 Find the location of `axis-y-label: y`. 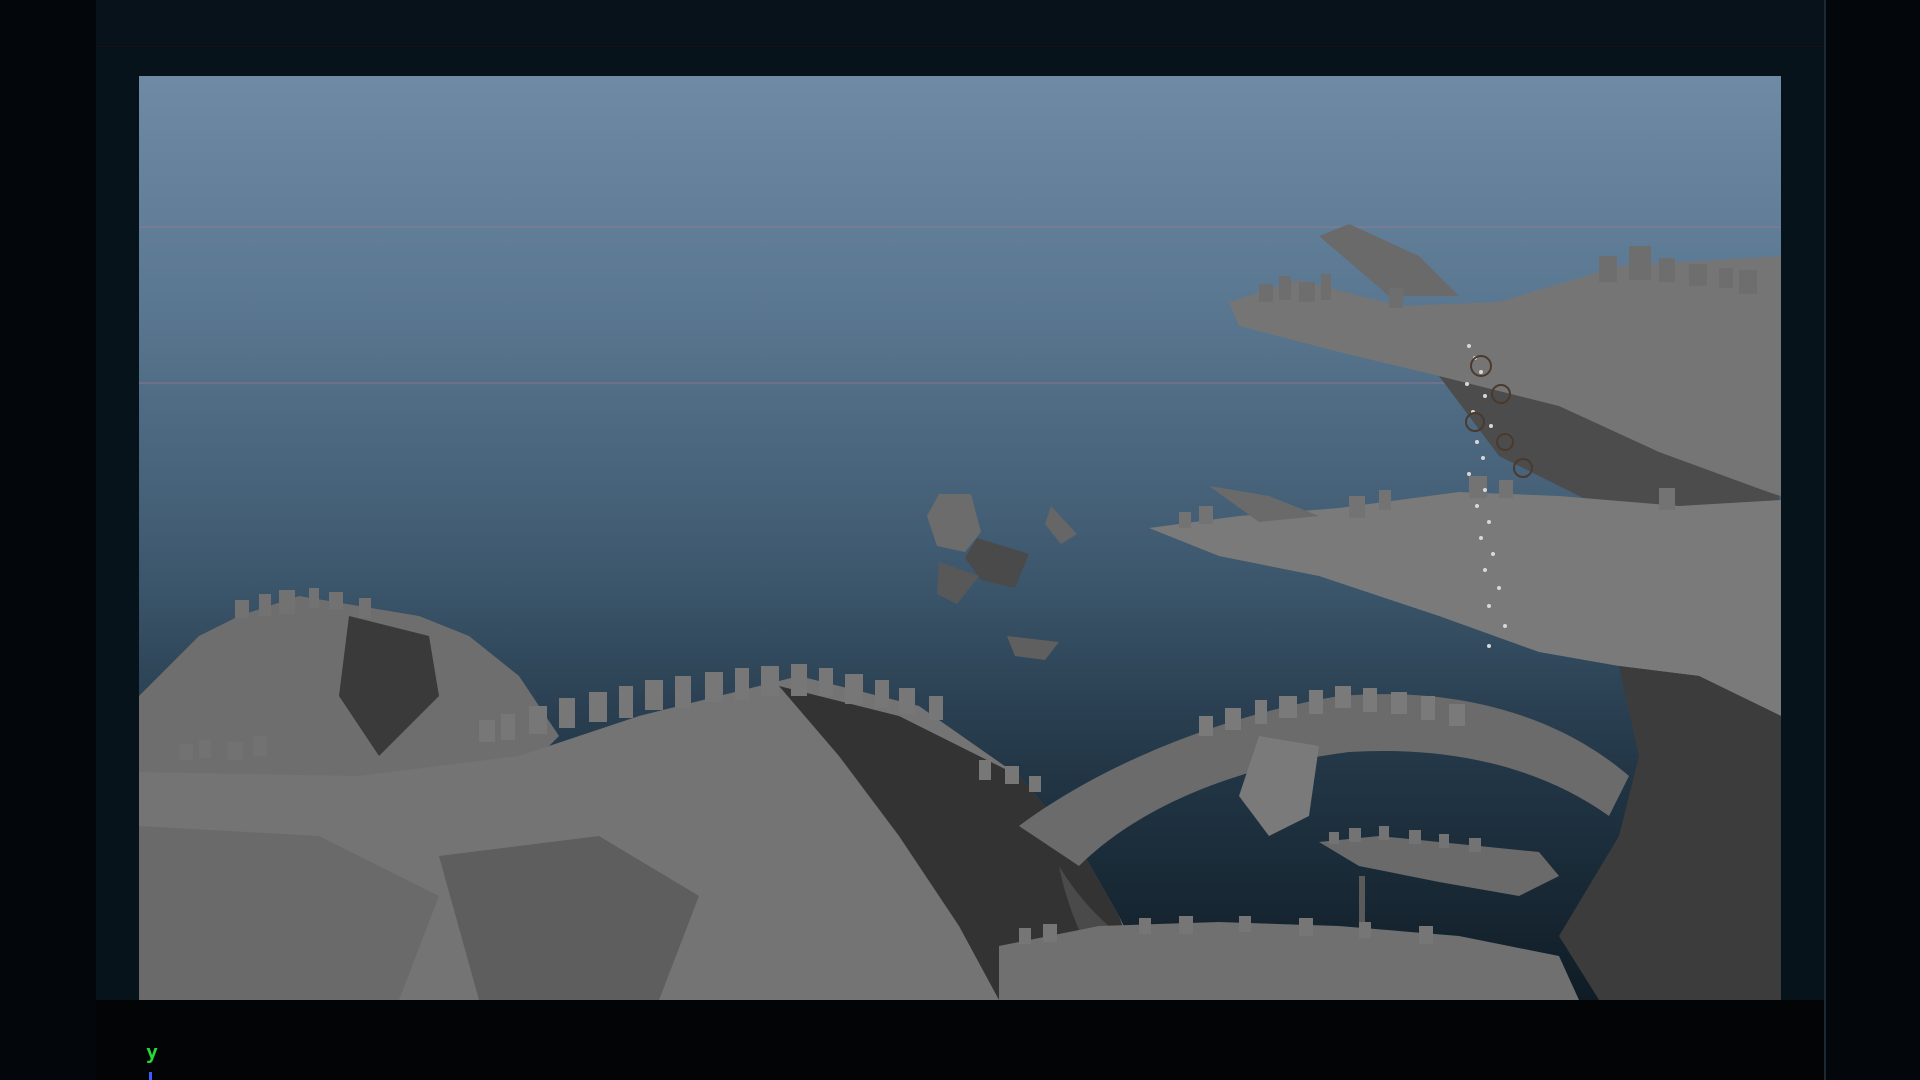

axis-y-label: y is located at coordinates (152, 1052).